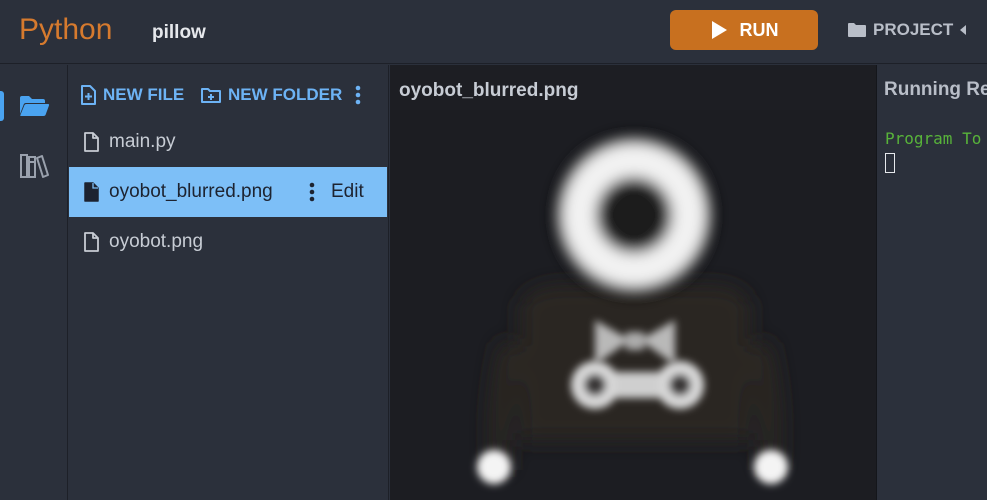  I want to click on file-item-oyobot-blurred: oyobot_blurred.png Edit, so click(228, 192).